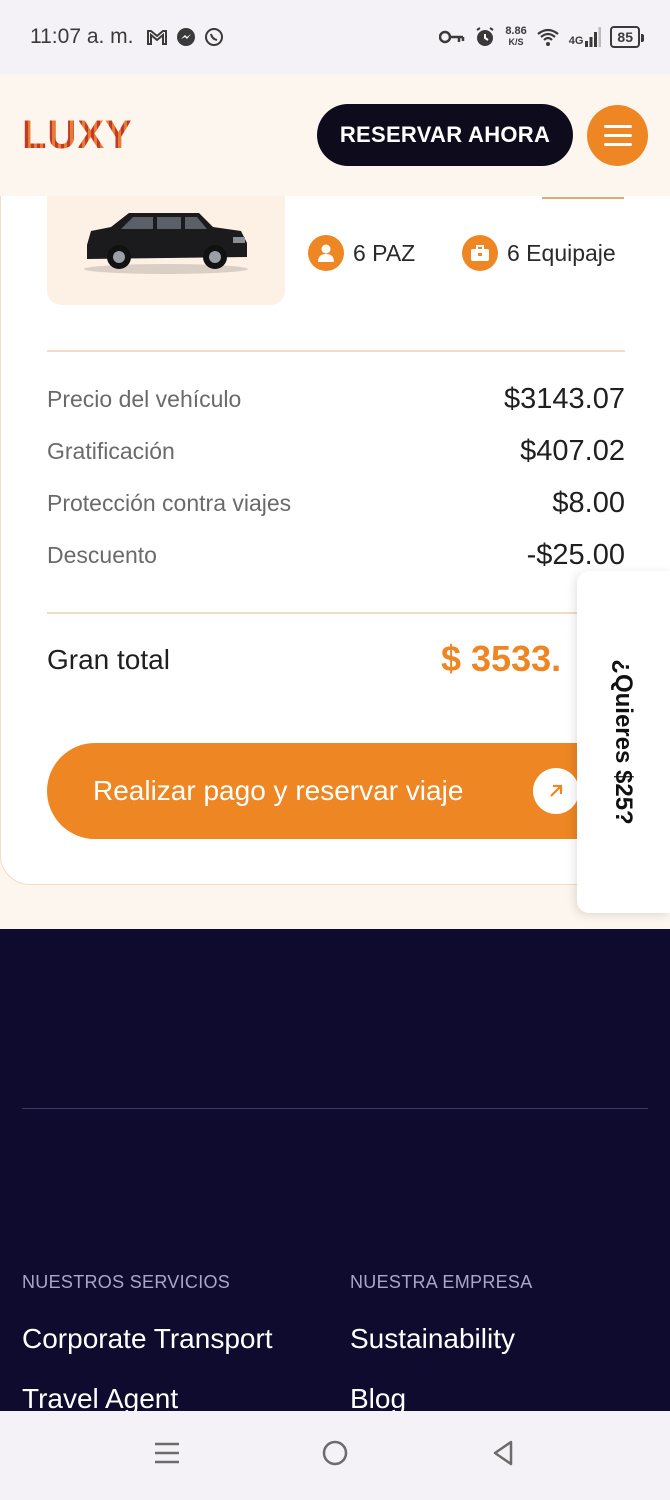 This screenshot has height=1500, width=670. I want to click on menu-icon, so click(617, 126).